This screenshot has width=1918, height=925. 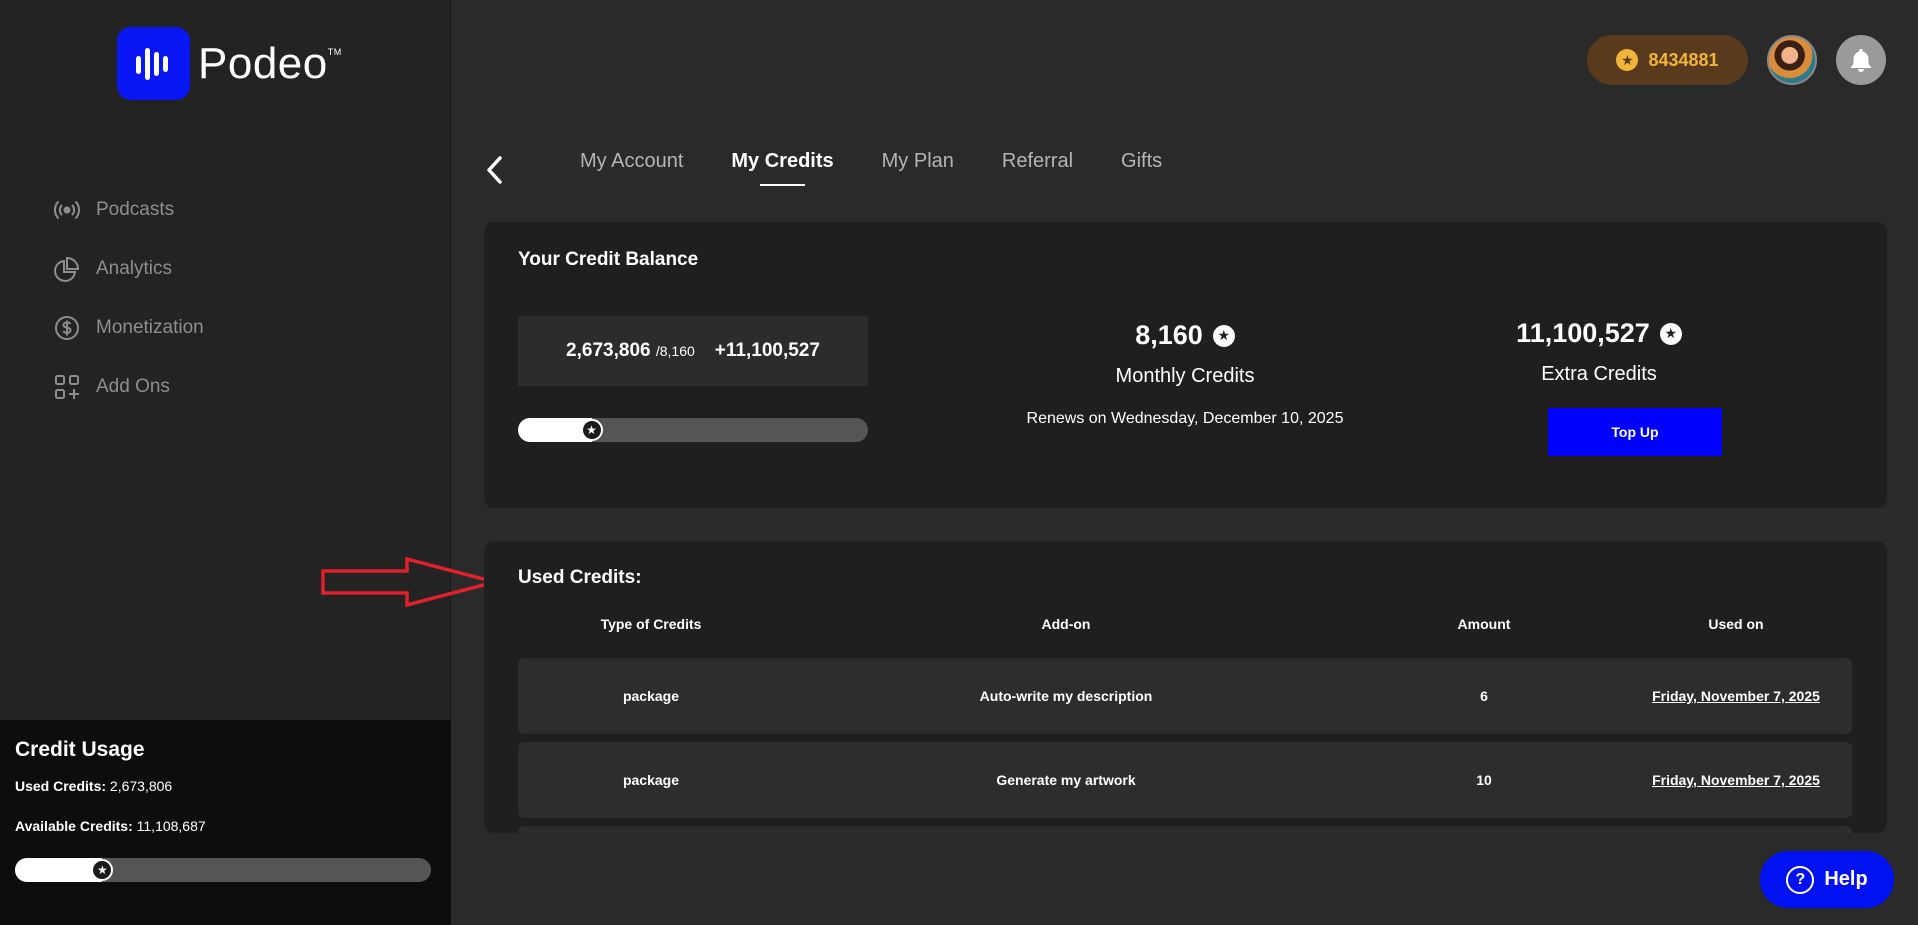 I want to click on tab-referral: Referral, so click(x=1037, y=166).